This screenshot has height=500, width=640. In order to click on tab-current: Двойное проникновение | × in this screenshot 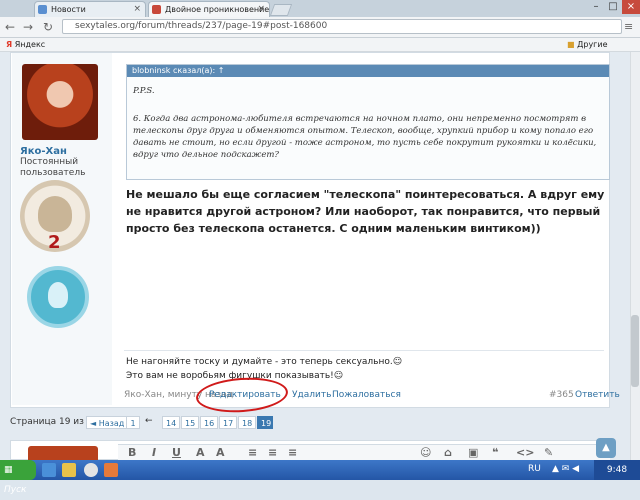, I will do `click(209, 9)`.